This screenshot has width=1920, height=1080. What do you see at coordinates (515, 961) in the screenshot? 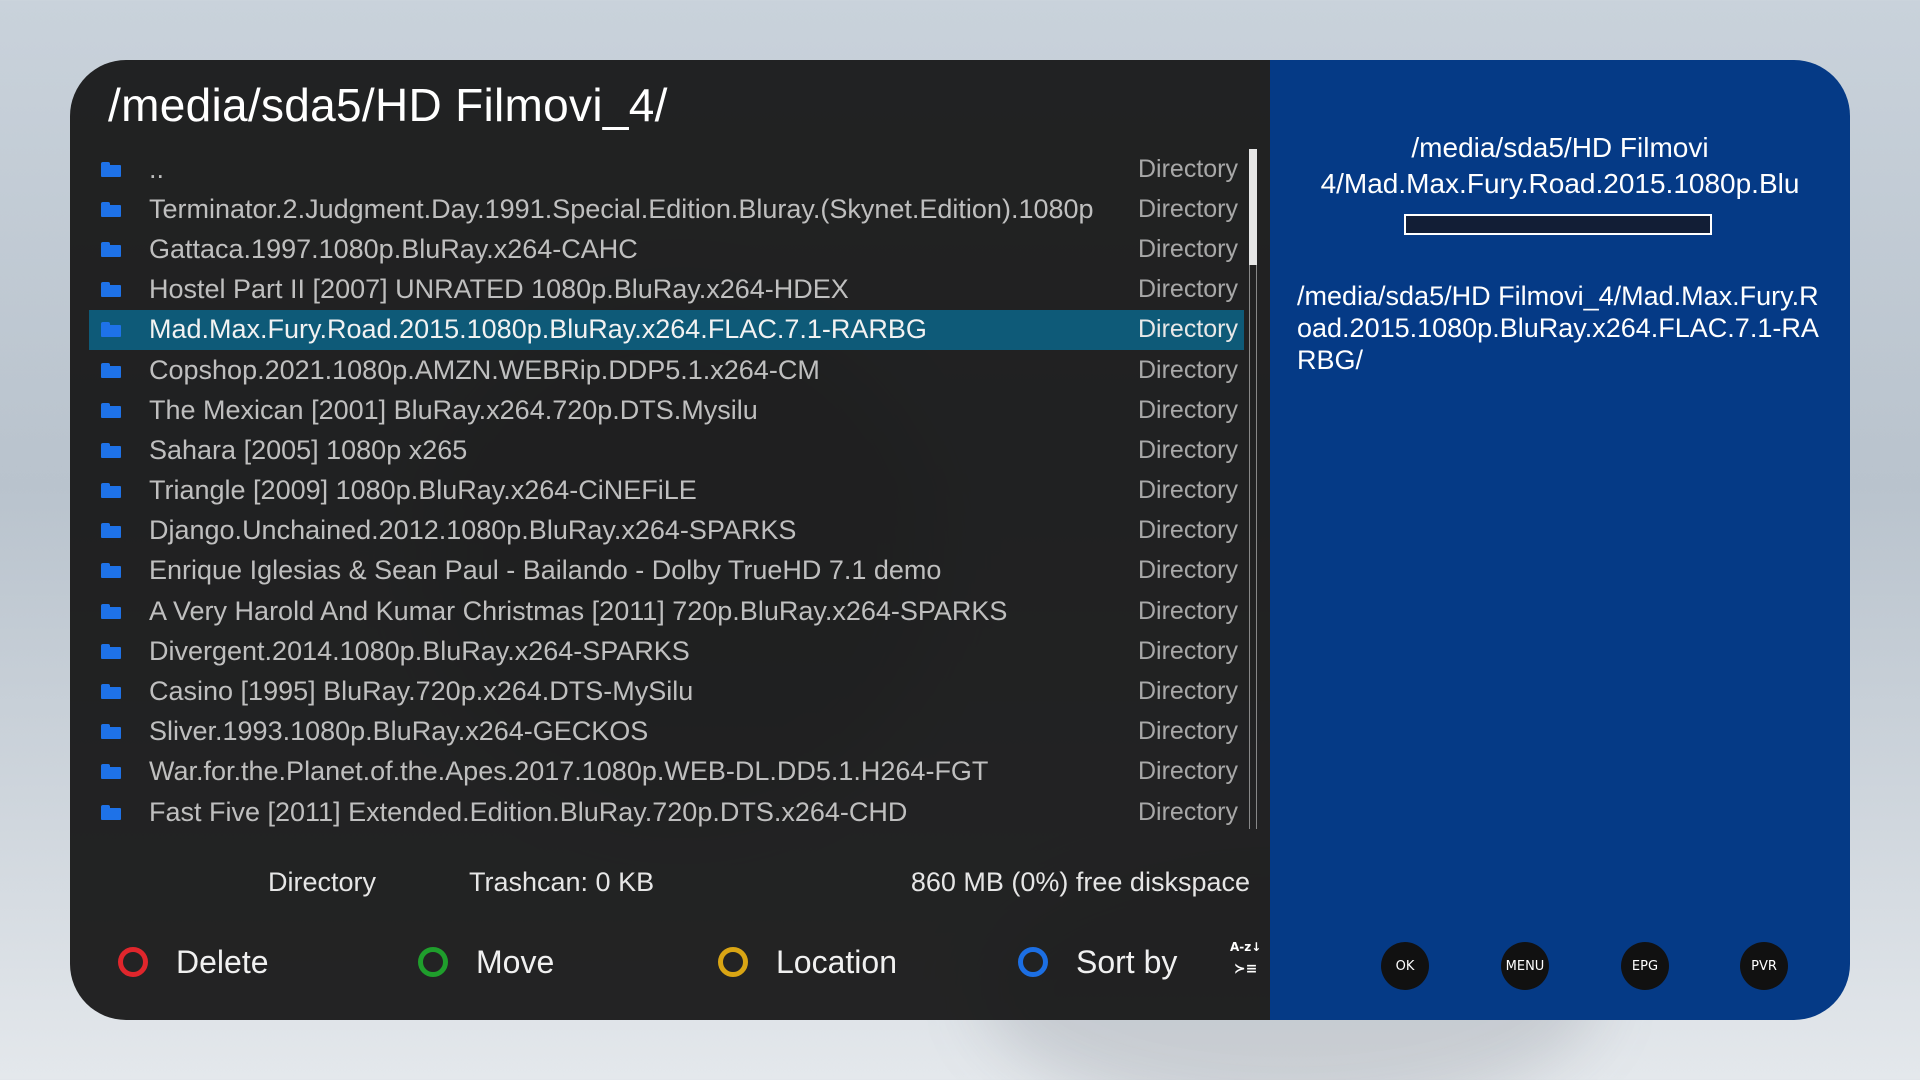
I see `move-label: Move` at bounding box center [515, 961].